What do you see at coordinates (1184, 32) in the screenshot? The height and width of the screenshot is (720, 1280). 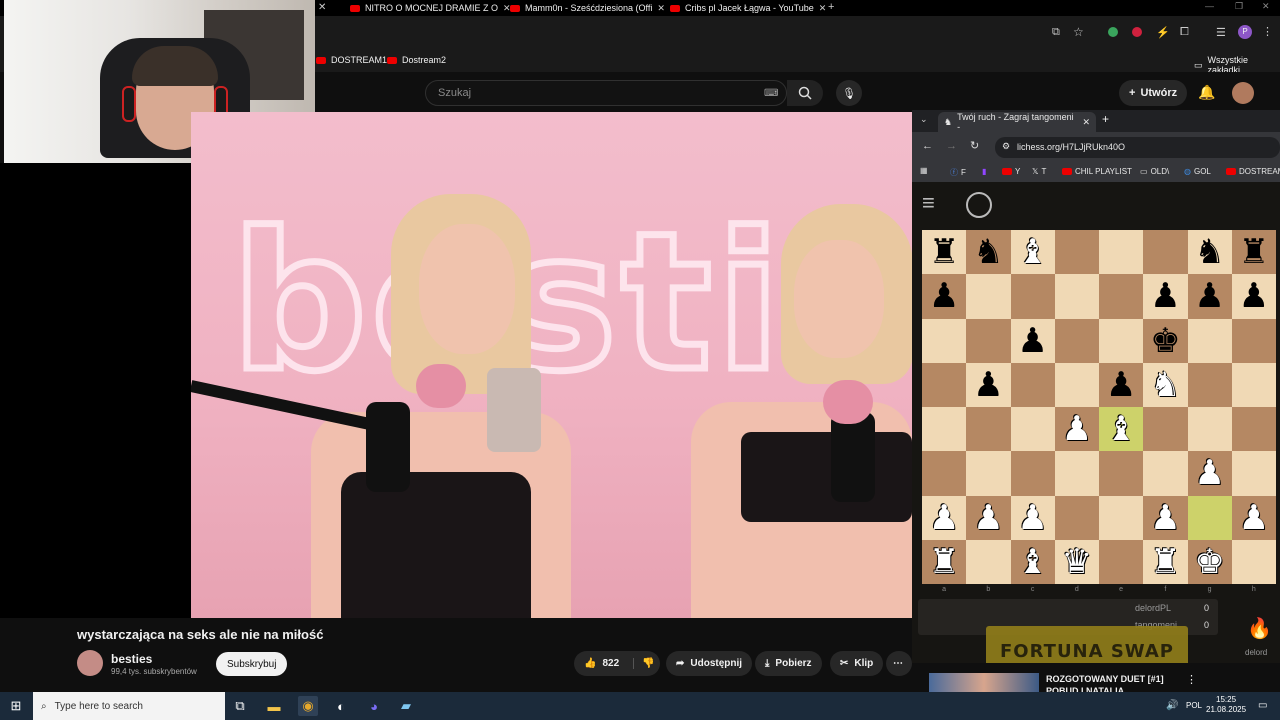 I see `puzzle-icon: ⧠` at bounding box center [1184, 32].